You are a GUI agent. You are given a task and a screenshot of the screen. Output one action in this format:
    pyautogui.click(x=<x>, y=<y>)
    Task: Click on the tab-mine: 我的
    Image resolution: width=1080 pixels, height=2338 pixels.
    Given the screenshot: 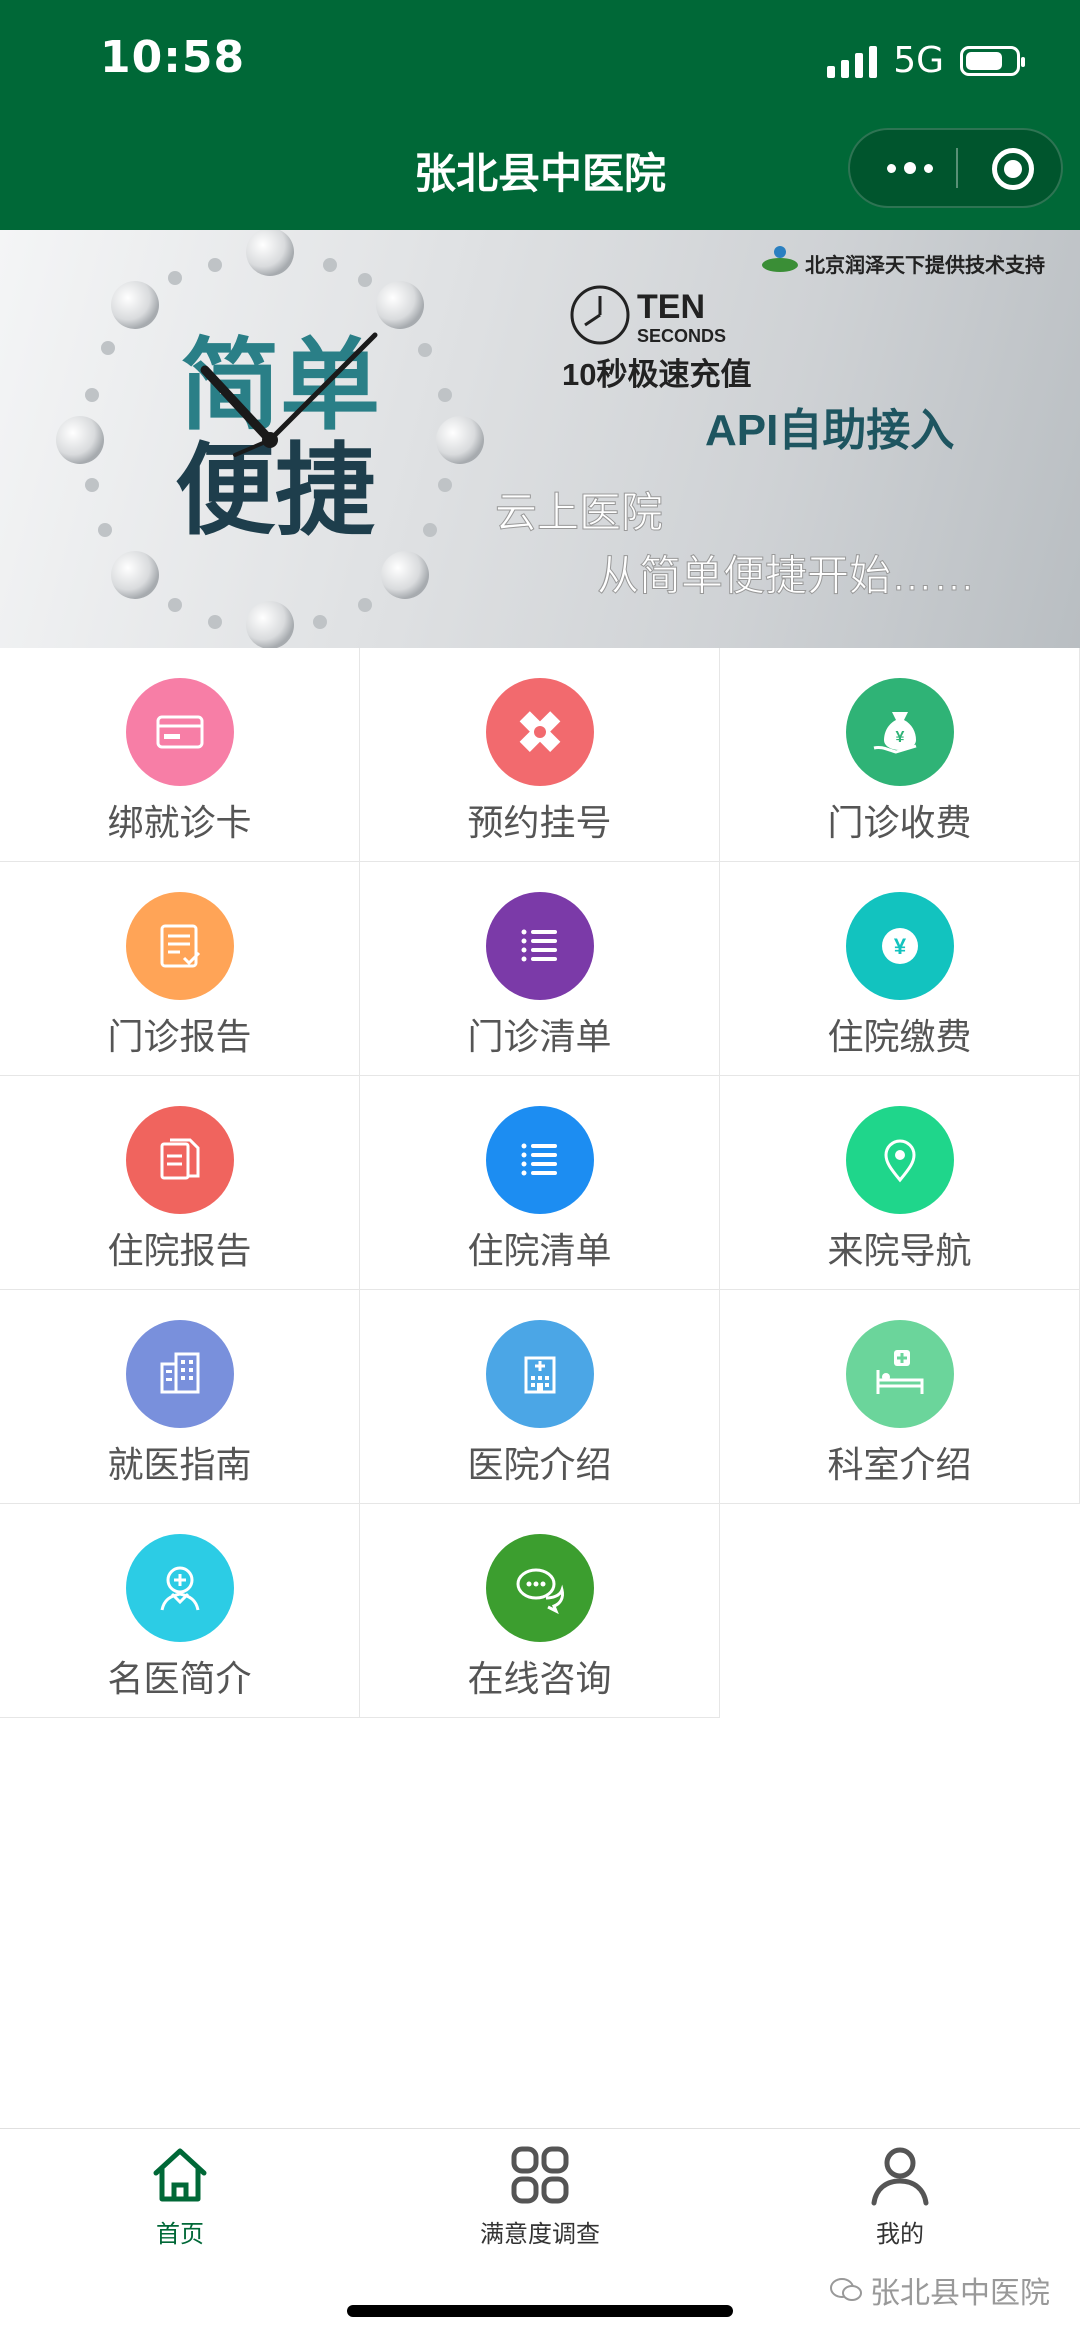 What is the action you would take?
    pyautogui.click(x=900, y=2199)
    